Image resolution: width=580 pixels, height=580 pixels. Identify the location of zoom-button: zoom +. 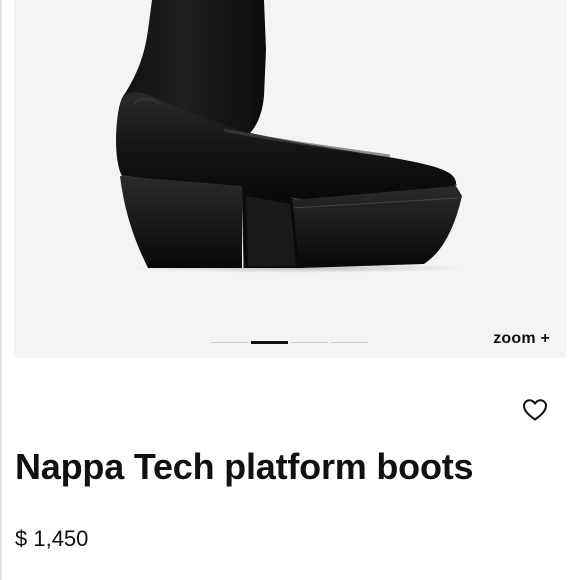
(521, 339).